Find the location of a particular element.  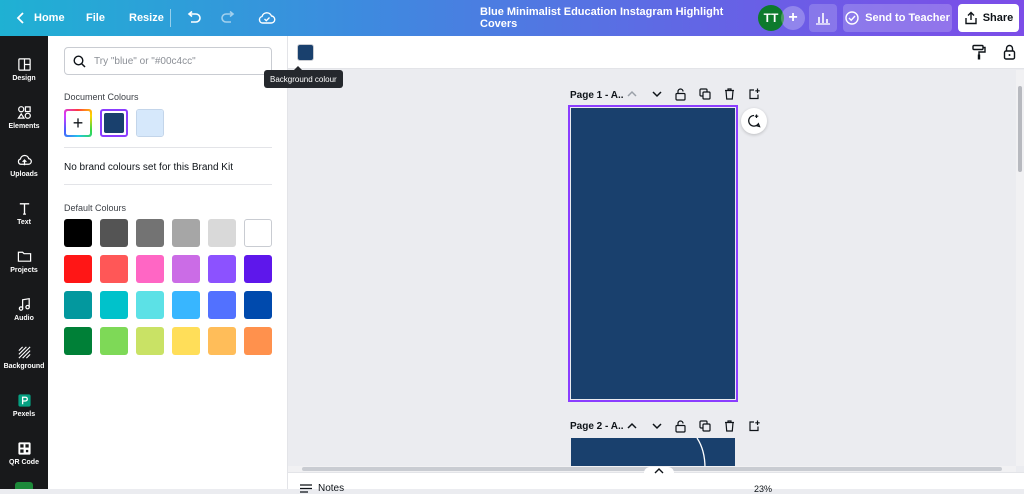

rail-label: Text is located at coordinates (24, 222).